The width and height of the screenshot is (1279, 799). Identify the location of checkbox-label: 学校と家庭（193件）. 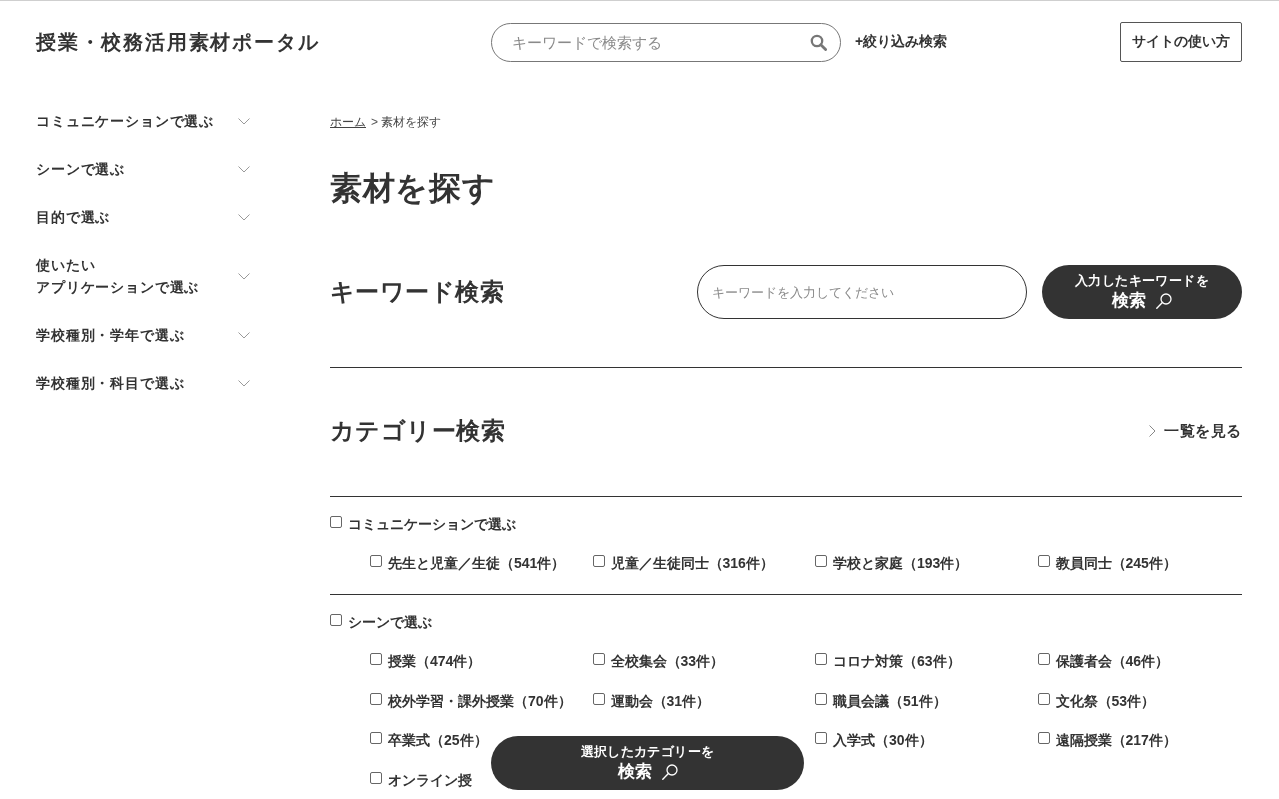
(901, 563).